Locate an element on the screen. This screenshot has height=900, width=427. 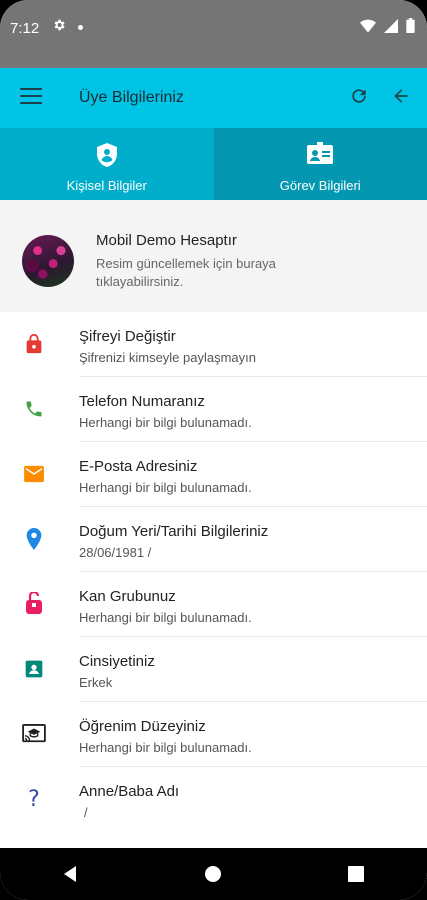
page-title: Üye Bilgileriniz is located at coordinates (131, 97).